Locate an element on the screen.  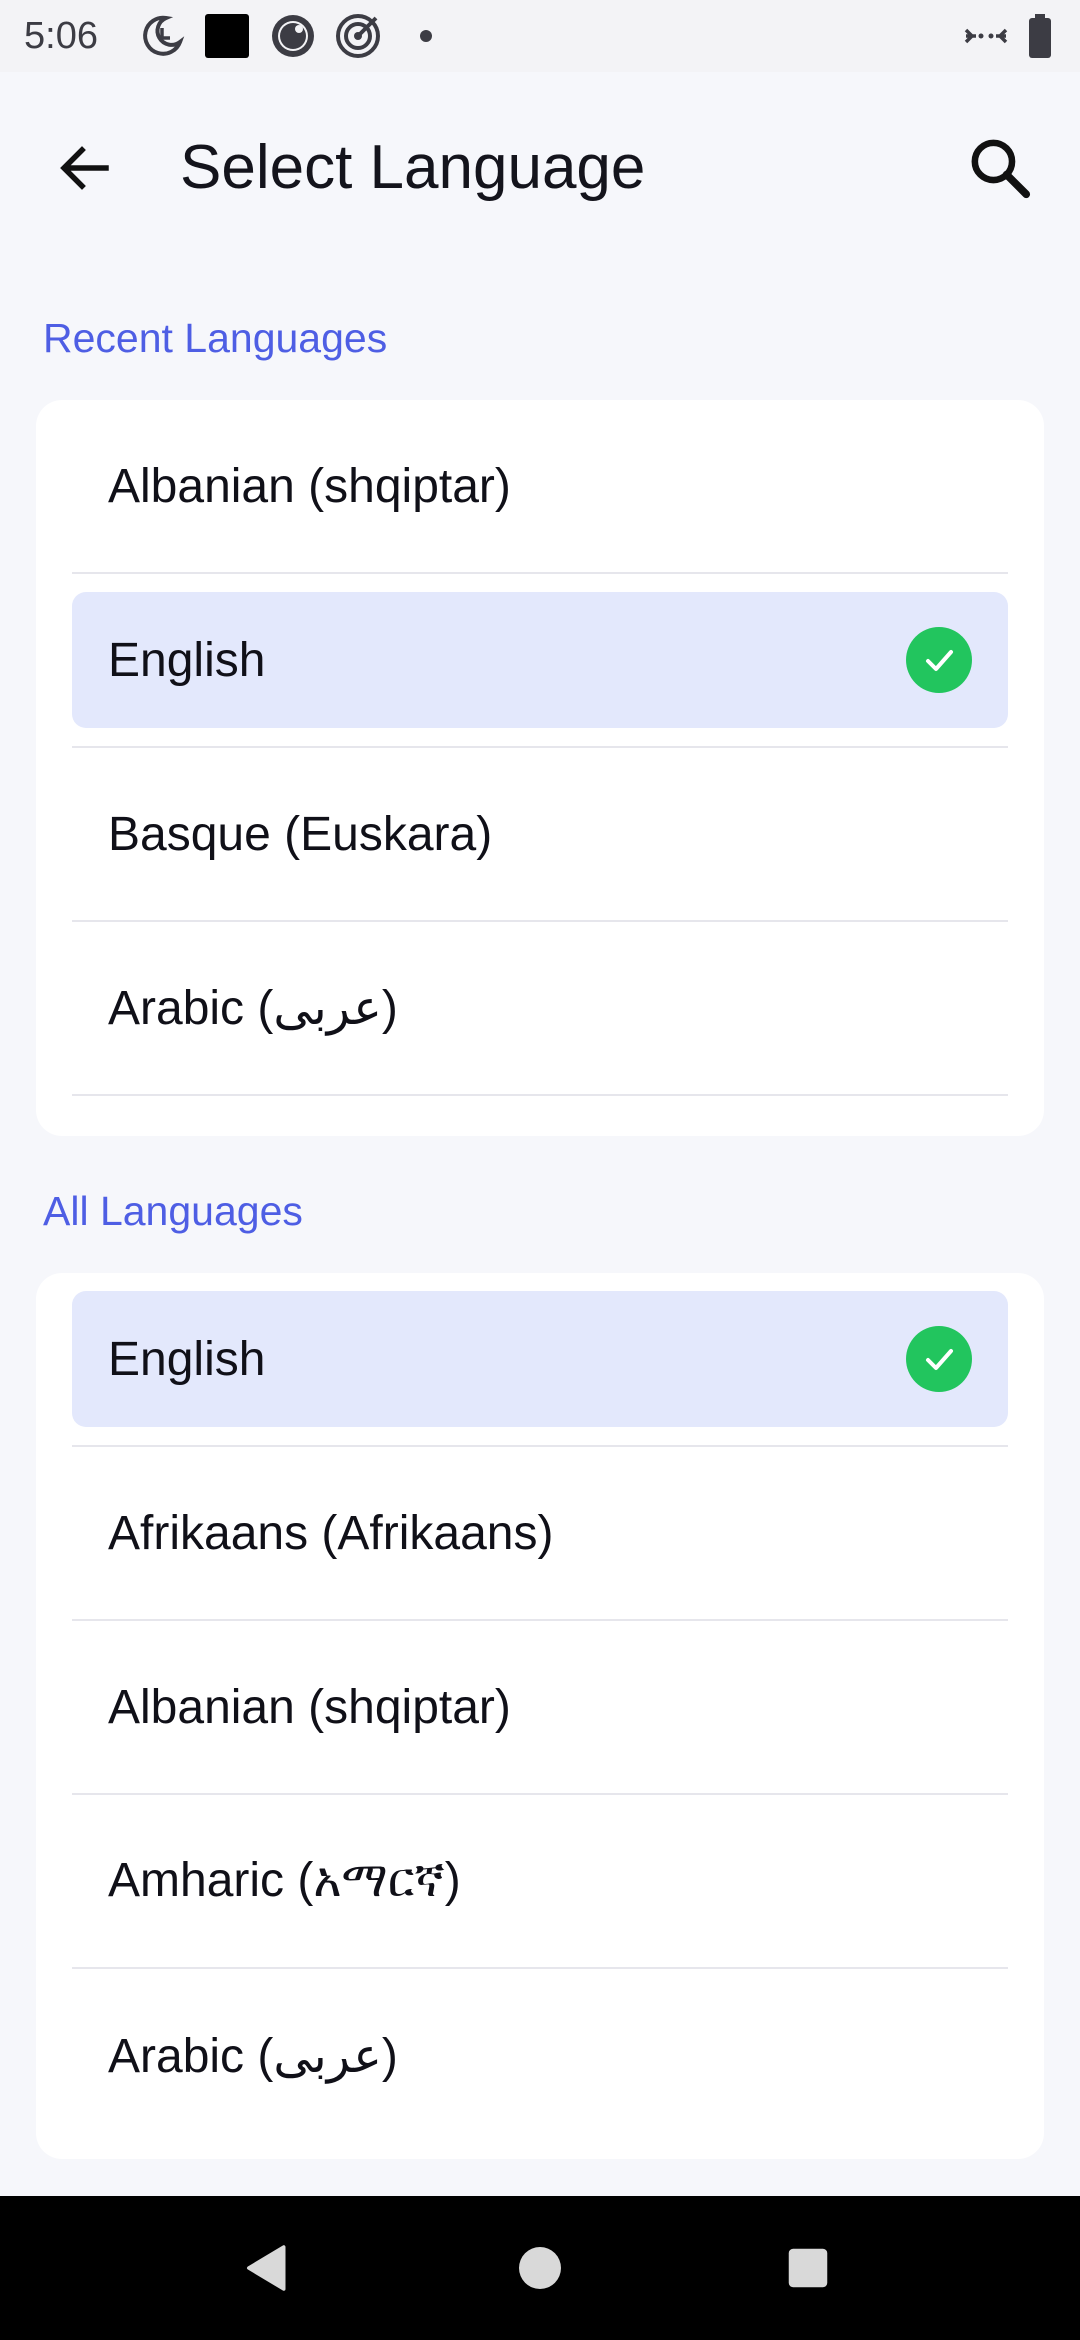
recent-language-item-basque: Basque (Euskara) is located at coordinates (540, 835).